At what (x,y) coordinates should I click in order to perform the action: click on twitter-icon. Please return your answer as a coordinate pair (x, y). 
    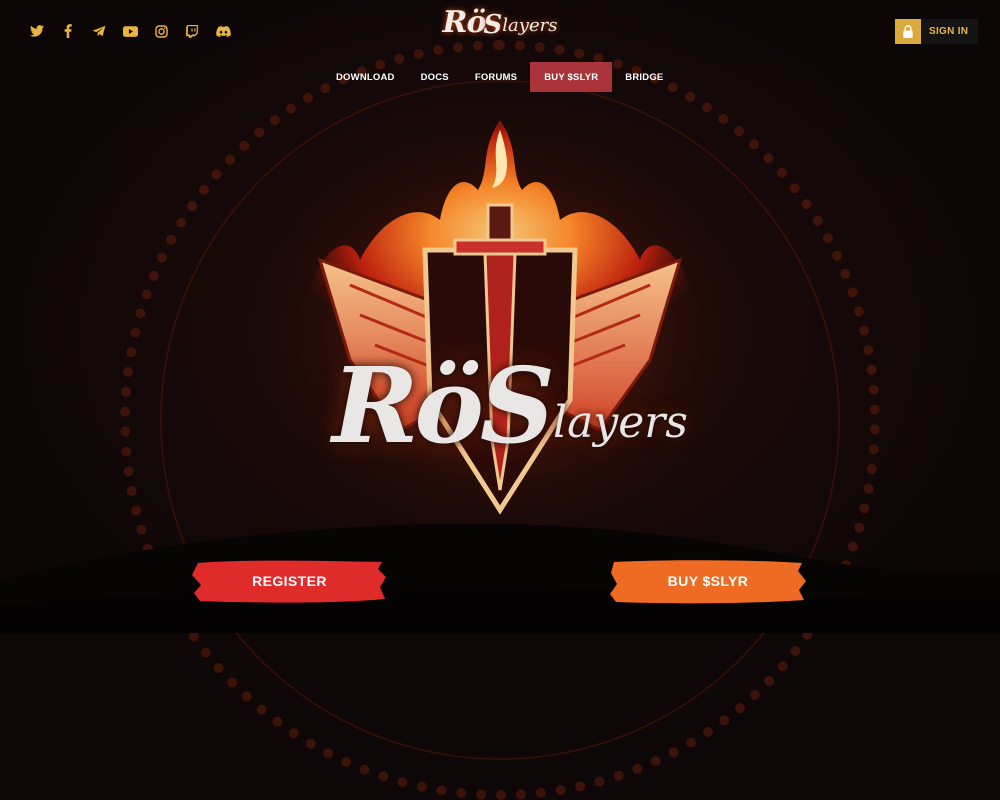
    Looking at the image, I should click on (37, 31).